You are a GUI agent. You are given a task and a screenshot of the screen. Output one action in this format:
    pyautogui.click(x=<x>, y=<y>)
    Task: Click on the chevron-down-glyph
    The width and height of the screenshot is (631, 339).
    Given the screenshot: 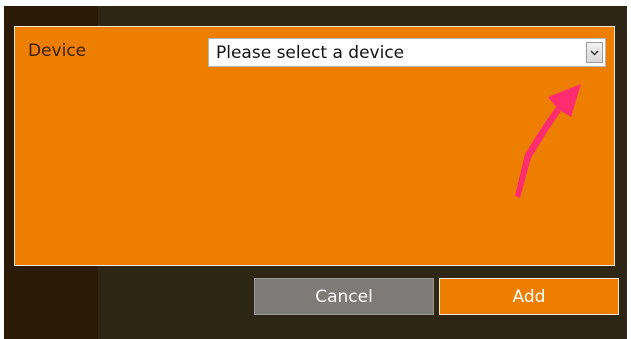 What is the action you would take?
    pyautogui.click(x=594, y=52)
    